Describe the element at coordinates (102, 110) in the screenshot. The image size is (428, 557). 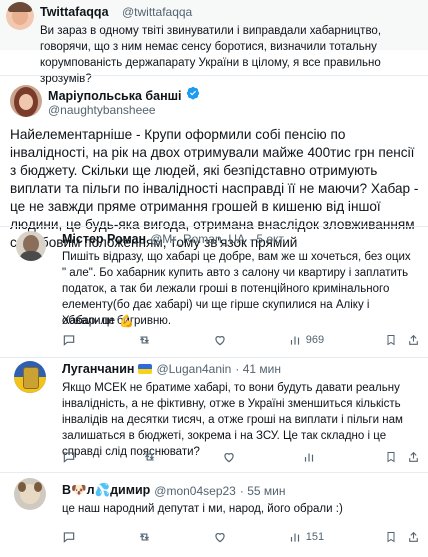
I see `main-author-handle: @naughtybansheee` at that location.